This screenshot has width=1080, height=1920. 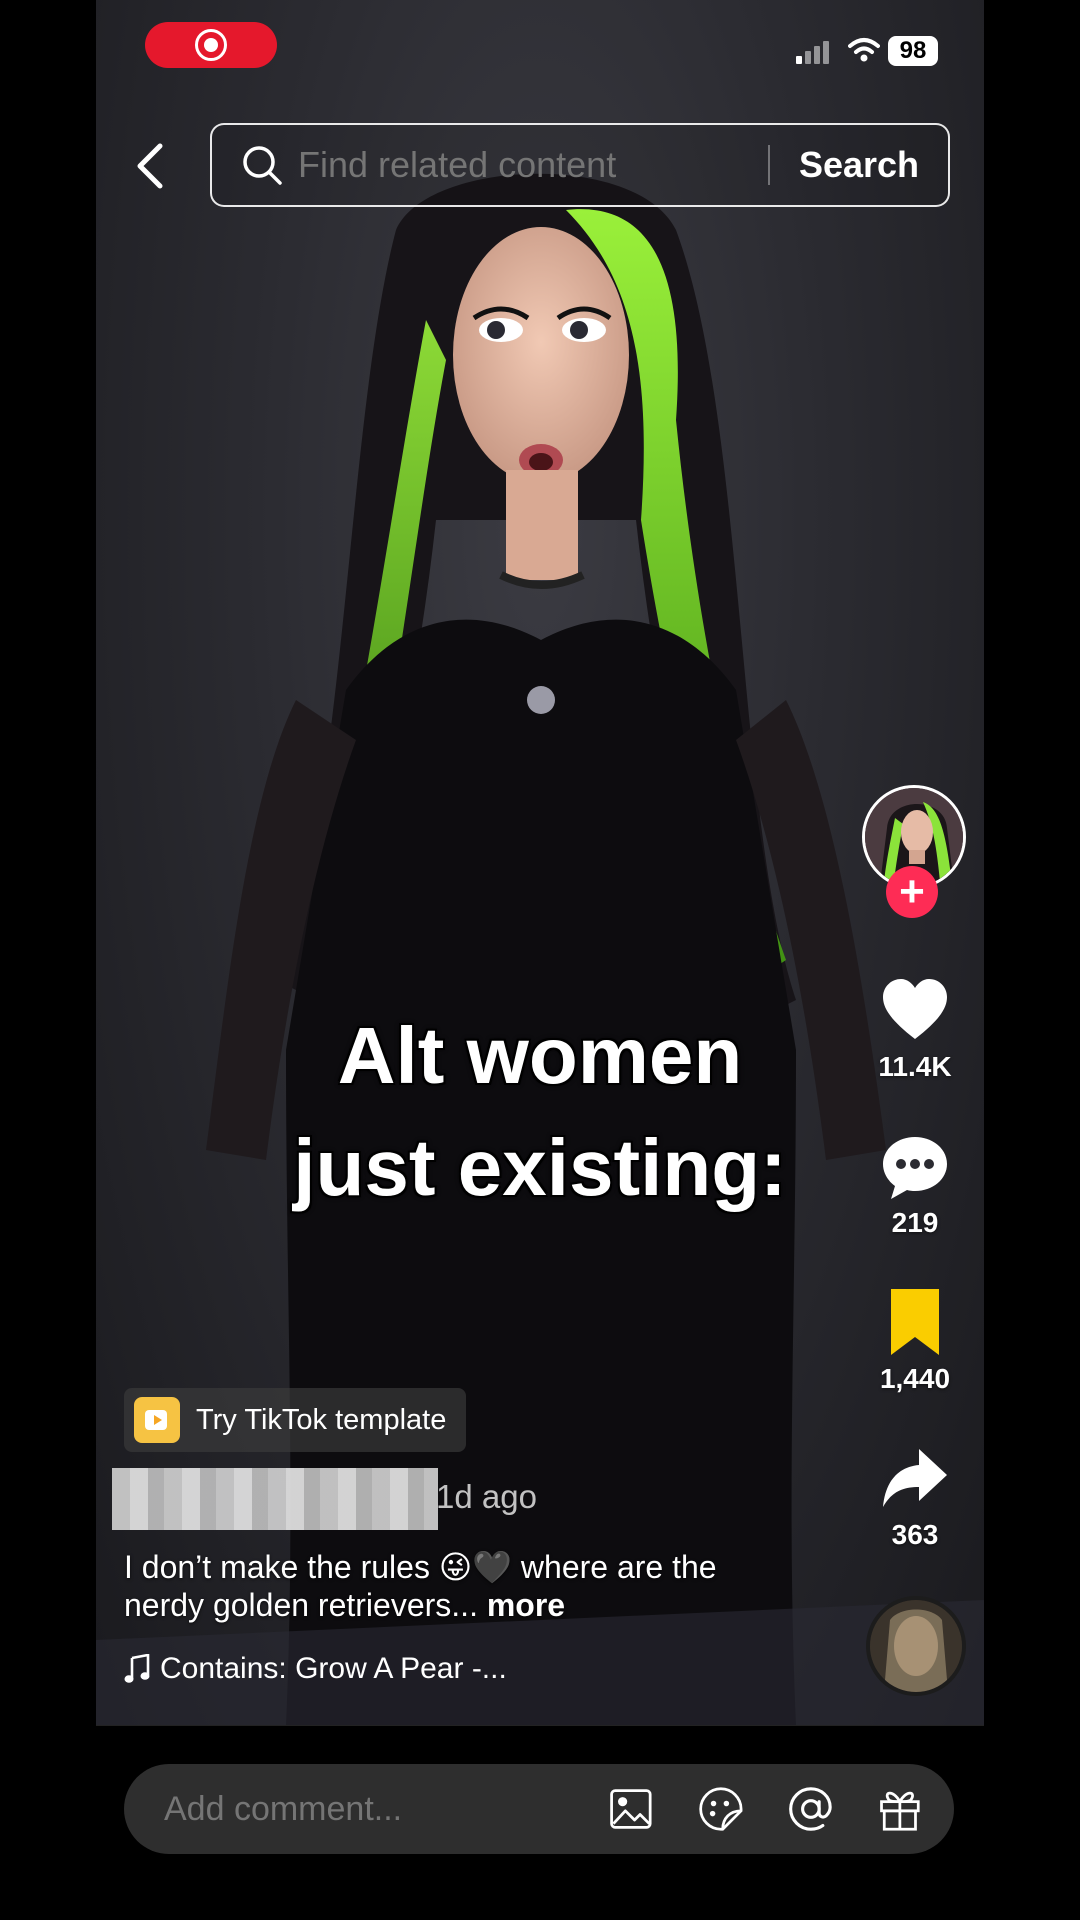 I want to click on comment-count: 219, so click(x=915, y=1222).